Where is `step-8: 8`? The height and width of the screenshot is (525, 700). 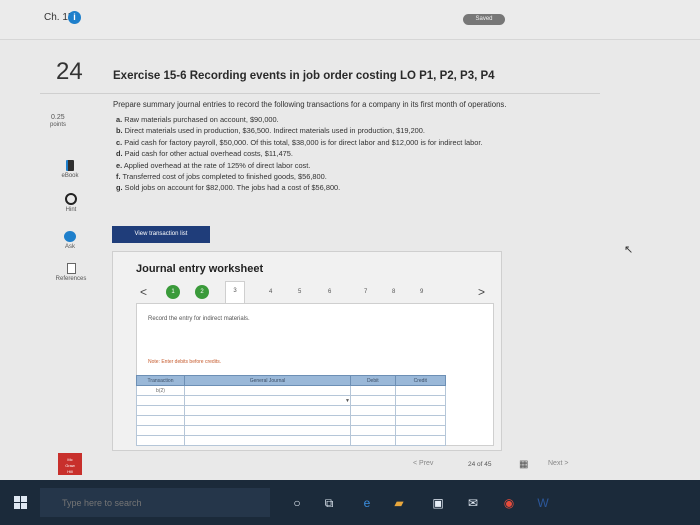
step-8: 8 is located at coordinates (393, 292).